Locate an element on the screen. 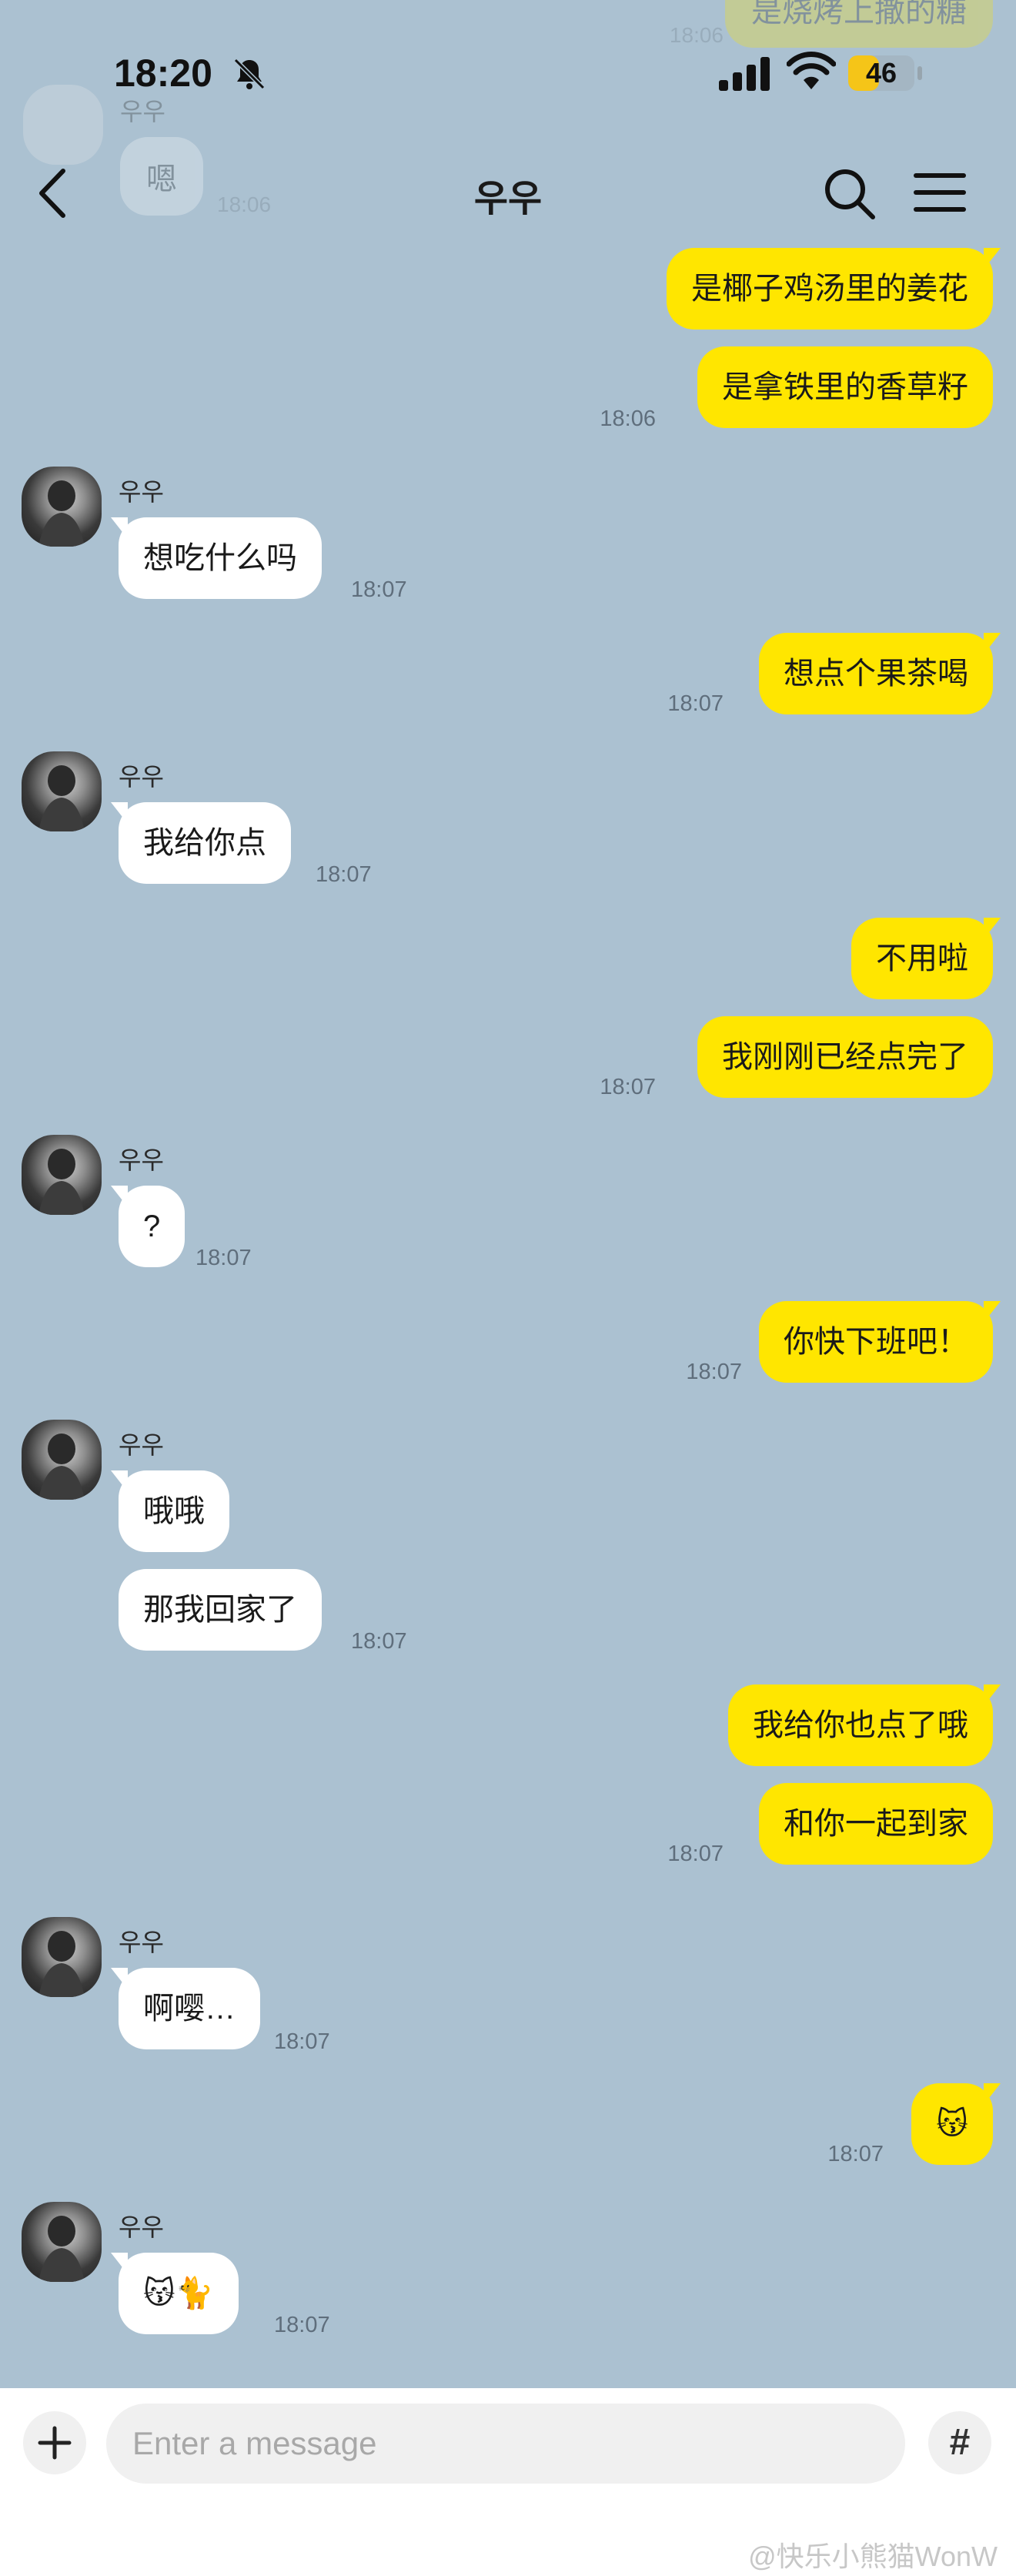 This screenshot has width=1016, height=2576. message-bubble-sent: 不用啦 is located at coordinates (926, 959).